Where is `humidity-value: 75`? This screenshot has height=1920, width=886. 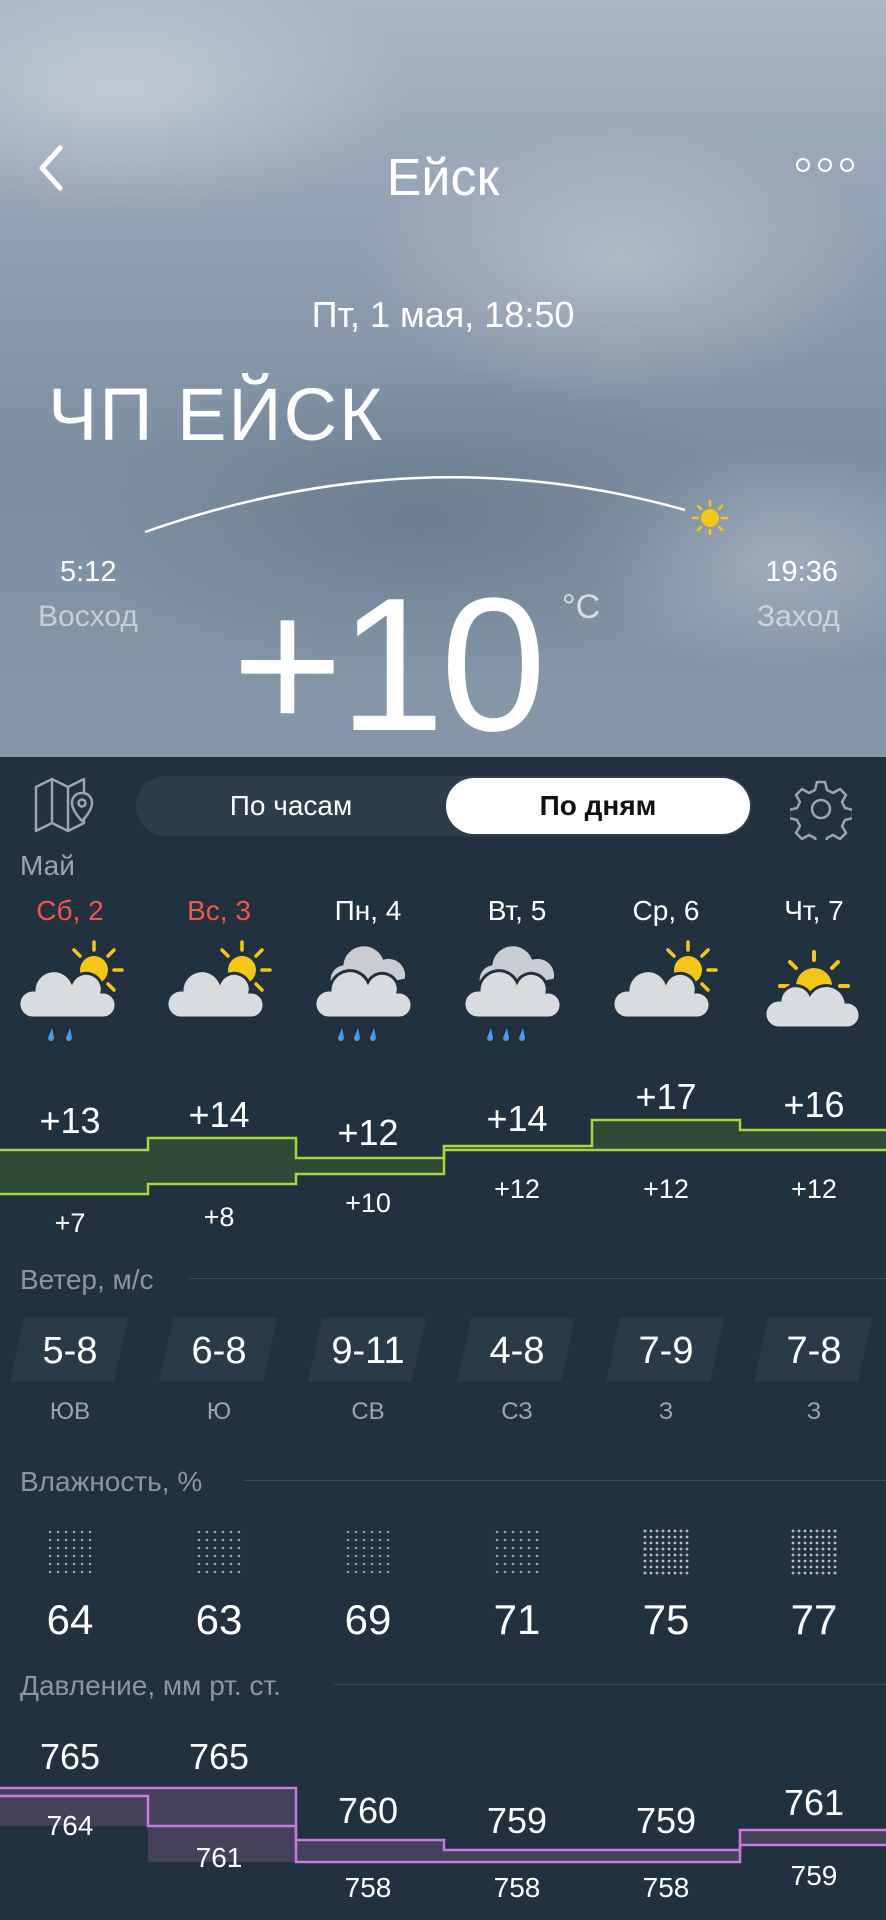
humidity-value: 75 is located at coordinates (666, 1619).